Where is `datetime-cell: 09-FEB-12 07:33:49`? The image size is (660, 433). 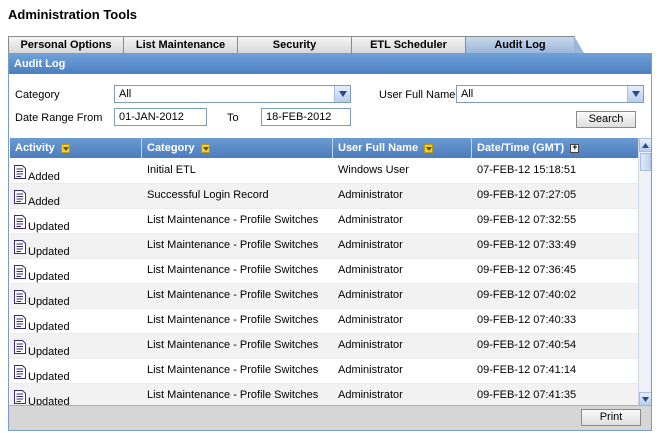
datetime-cell: 09-FEB-12 07:33:49 is located at coordinates (527, 245).